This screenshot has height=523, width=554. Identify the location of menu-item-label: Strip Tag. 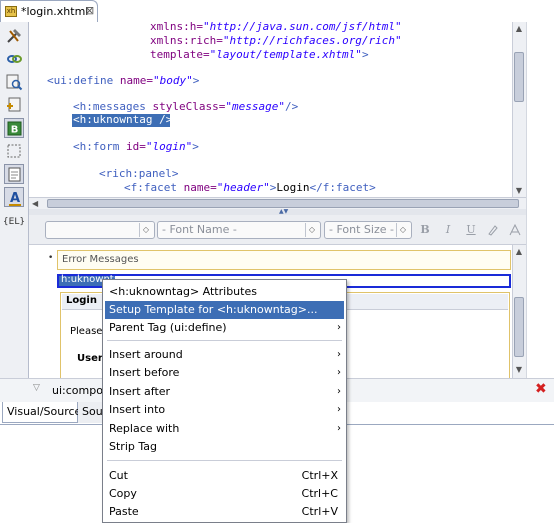
(133, 446).